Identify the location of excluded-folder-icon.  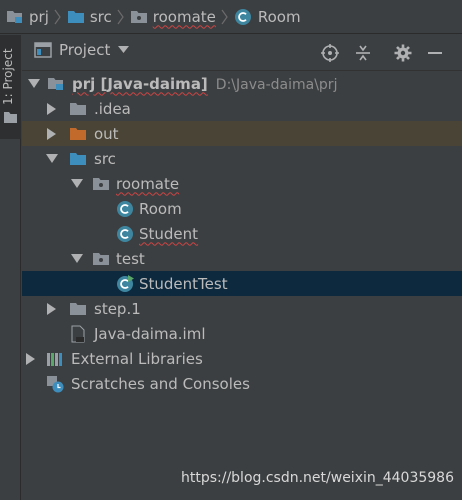
(78, 134).